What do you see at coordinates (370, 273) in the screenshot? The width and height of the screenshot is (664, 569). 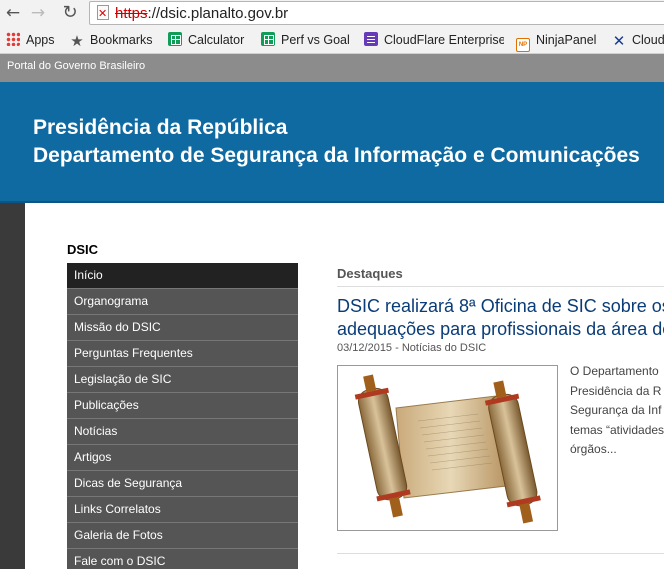 I see `section-title: Destaques` at bounding box center [370, 273].